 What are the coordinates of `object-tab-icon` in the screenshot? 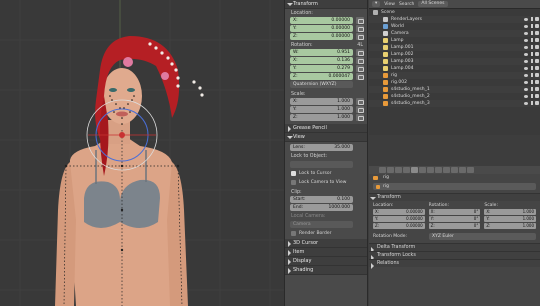 It's located at (414, 170).